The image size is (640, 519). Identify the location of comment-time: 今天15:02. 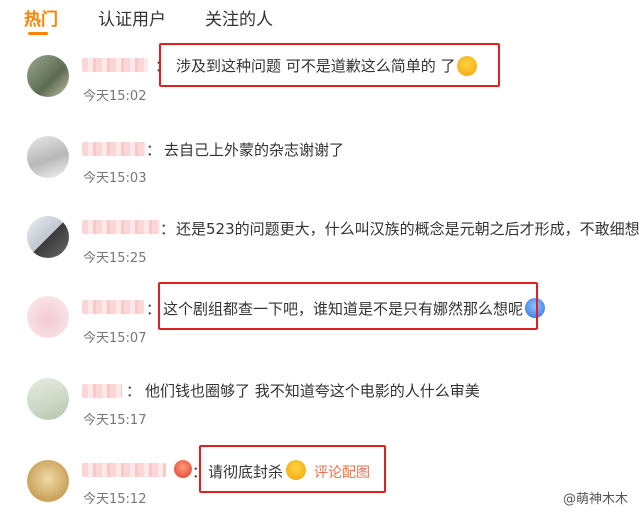
(115, 96).